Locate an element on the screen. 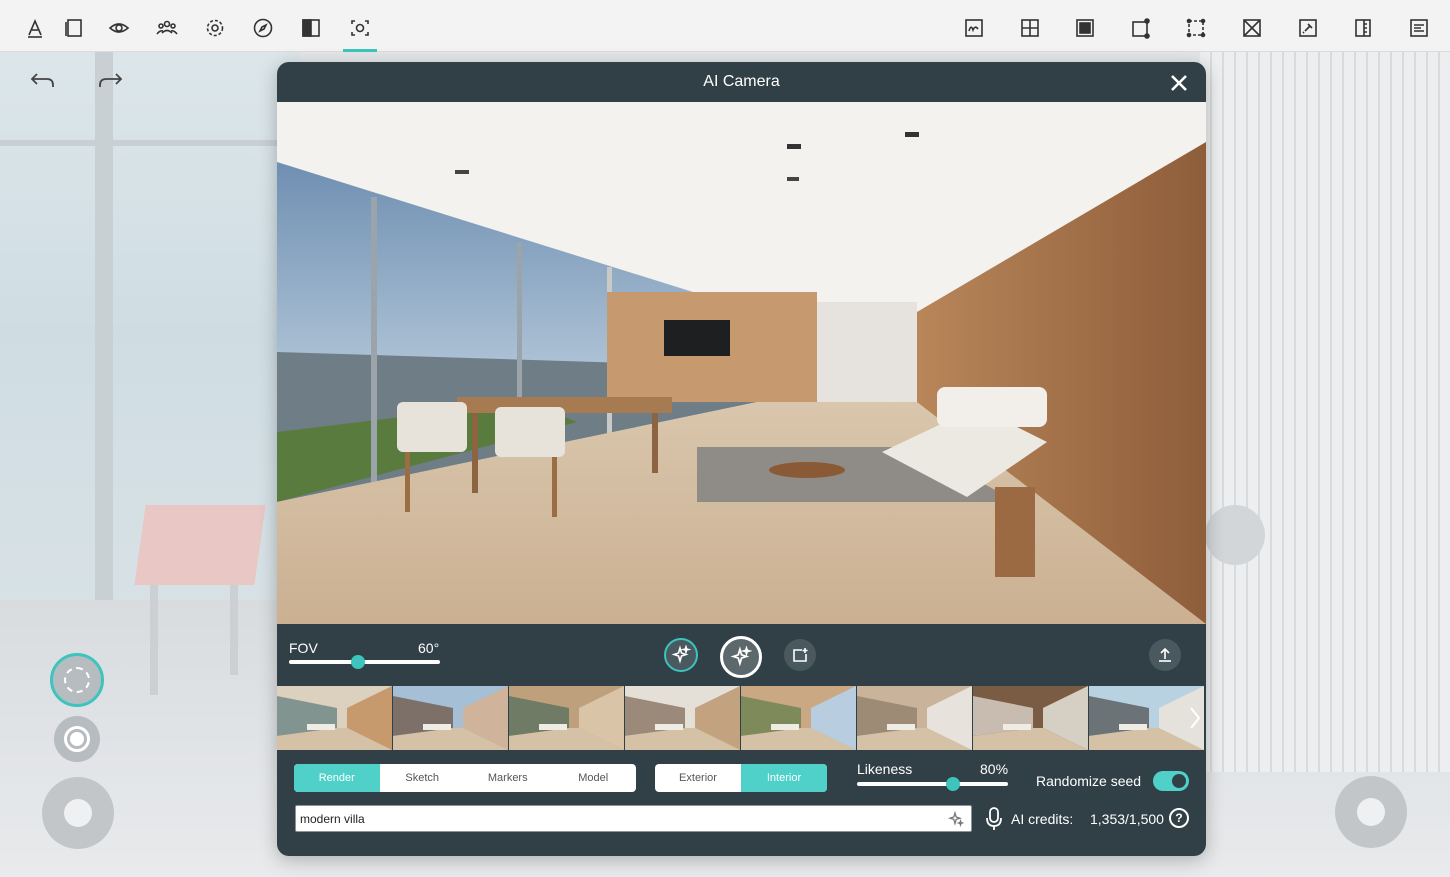 This screenshot has width=1450, height=877. notes-icon is located at coordinates (1419, 28).